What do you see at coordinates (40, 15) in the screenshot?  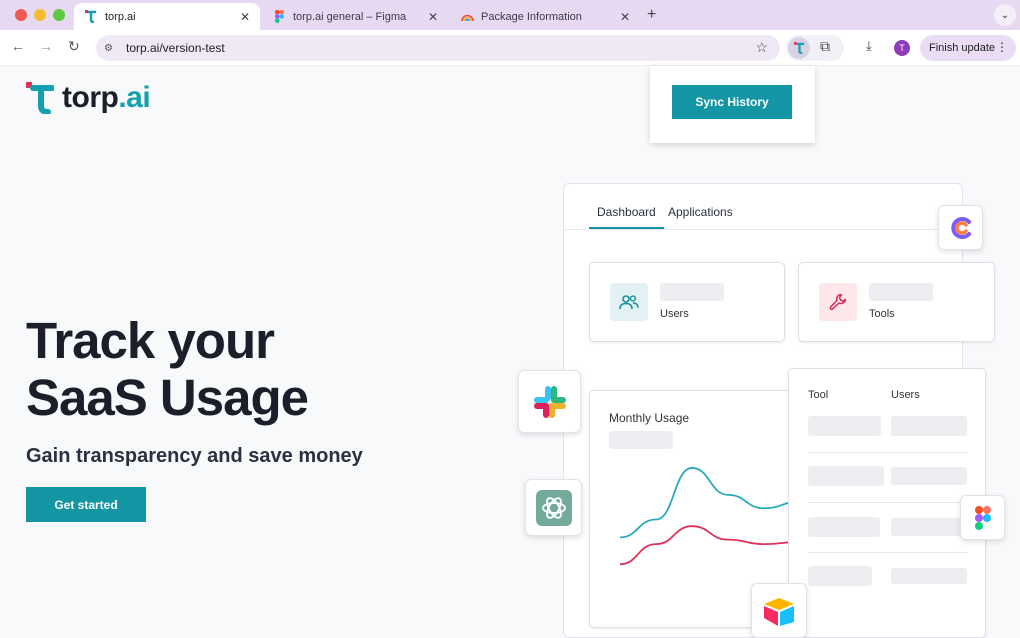 I see `minimize-window-button` at bounding box center [40, 15].